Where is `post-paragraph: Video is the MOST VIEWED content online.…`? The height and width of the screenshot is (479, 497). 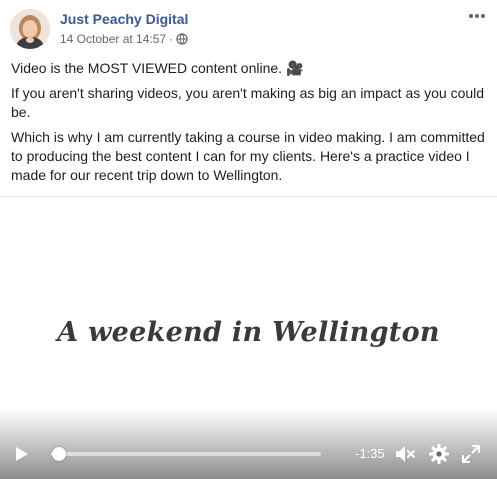 post-paragraph: Video is the MOST VIEWED content online.… is located at coordinates (157, 68).